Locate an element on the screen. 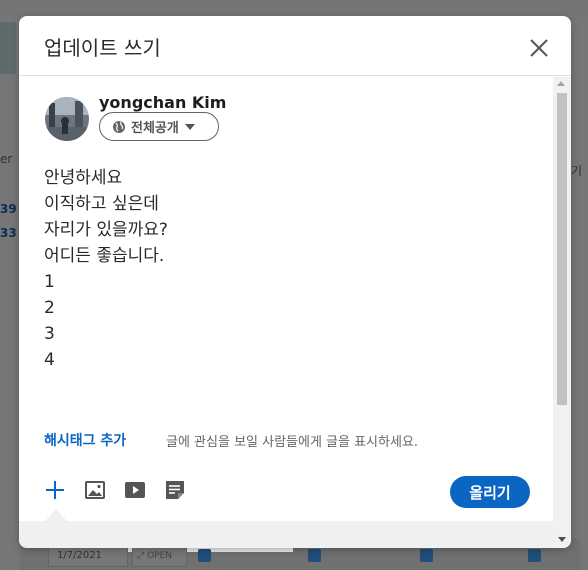  modal-header: 업데이트 쓰기 is located at coordinates (295, 46).